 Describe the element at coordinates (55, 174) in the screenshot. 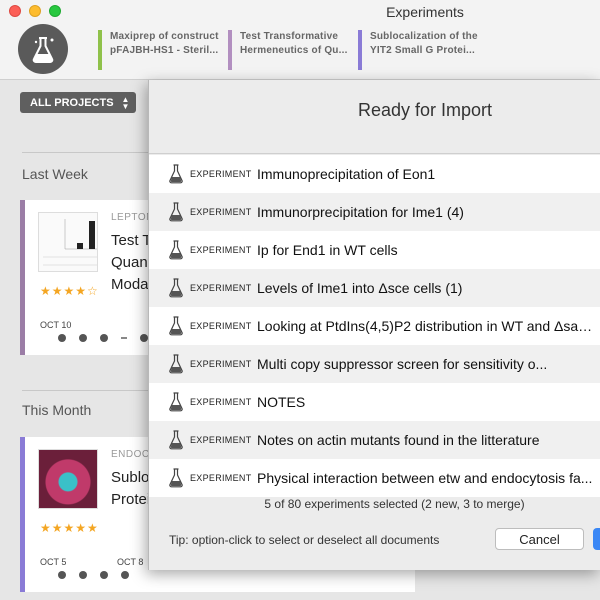

I see `section-last-week: Last Week` at that location.